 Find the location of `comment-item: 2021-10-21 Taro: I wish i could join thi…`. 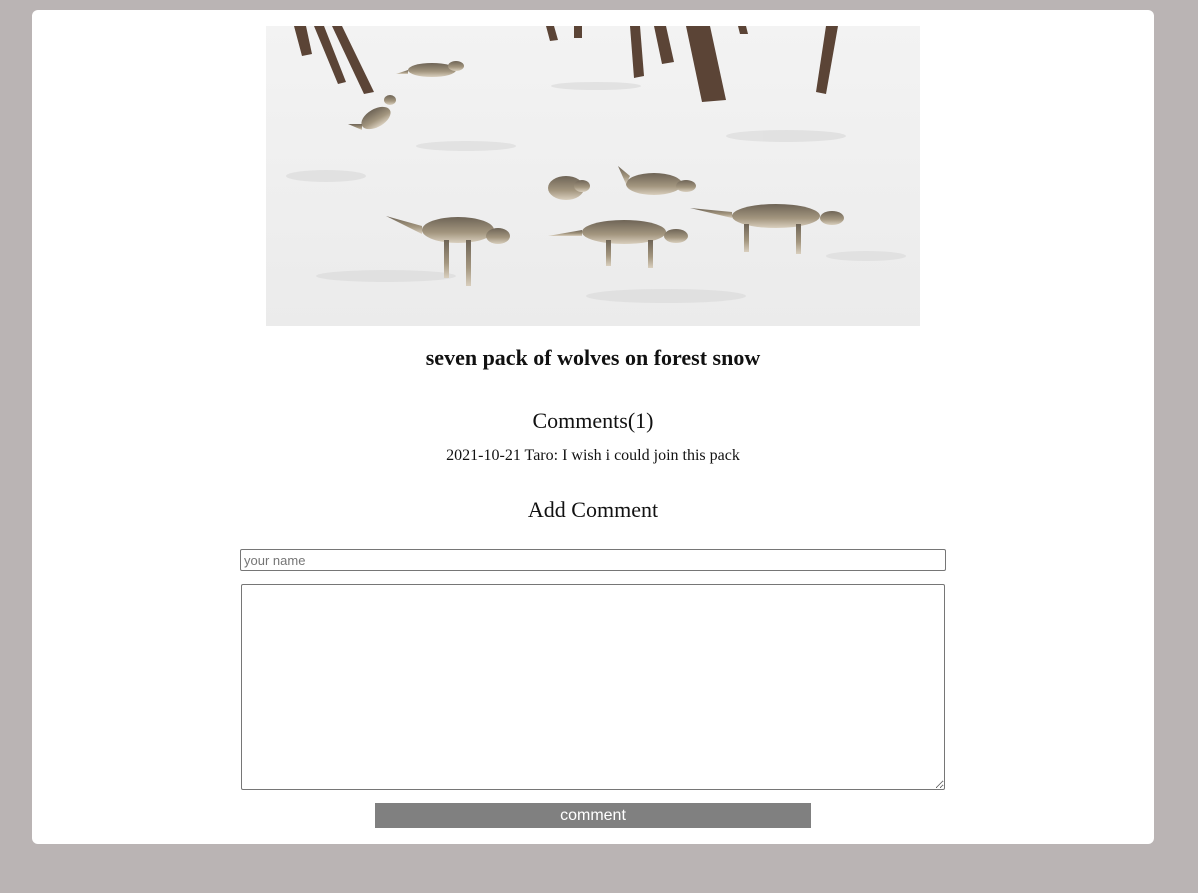

comment-item: 2021-10-21 Taro: I wish i could join thi… is located at coordinates (593, 455).